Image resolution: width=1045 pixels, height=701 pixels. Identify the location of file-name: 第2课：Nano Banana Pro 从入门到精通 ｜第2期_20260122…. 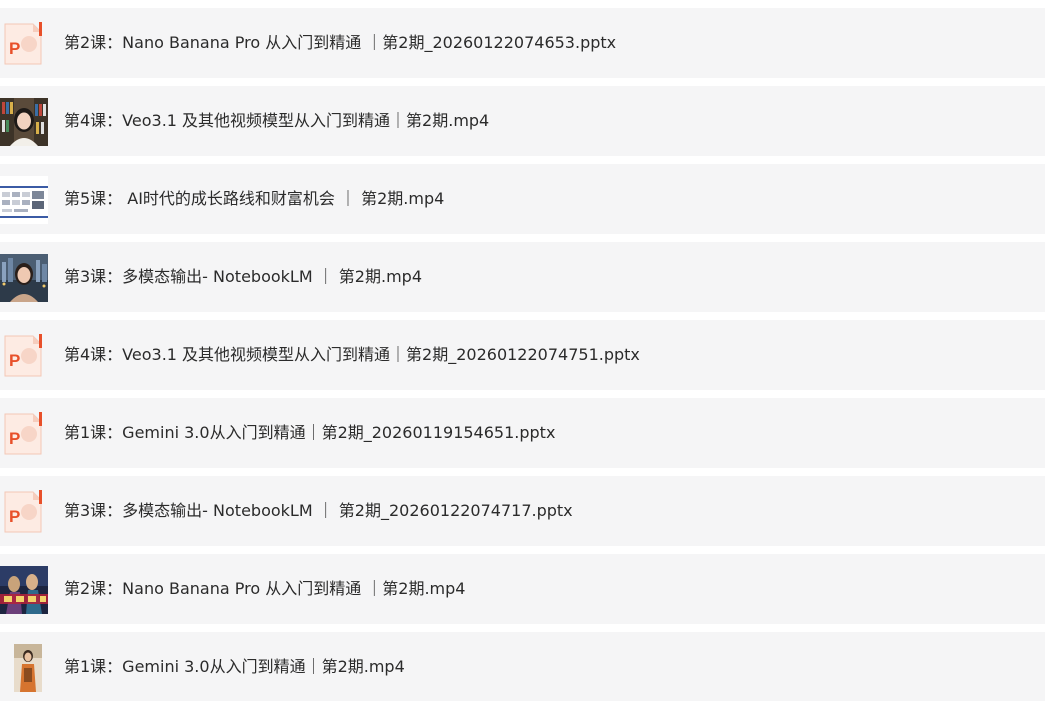
(340, 42).